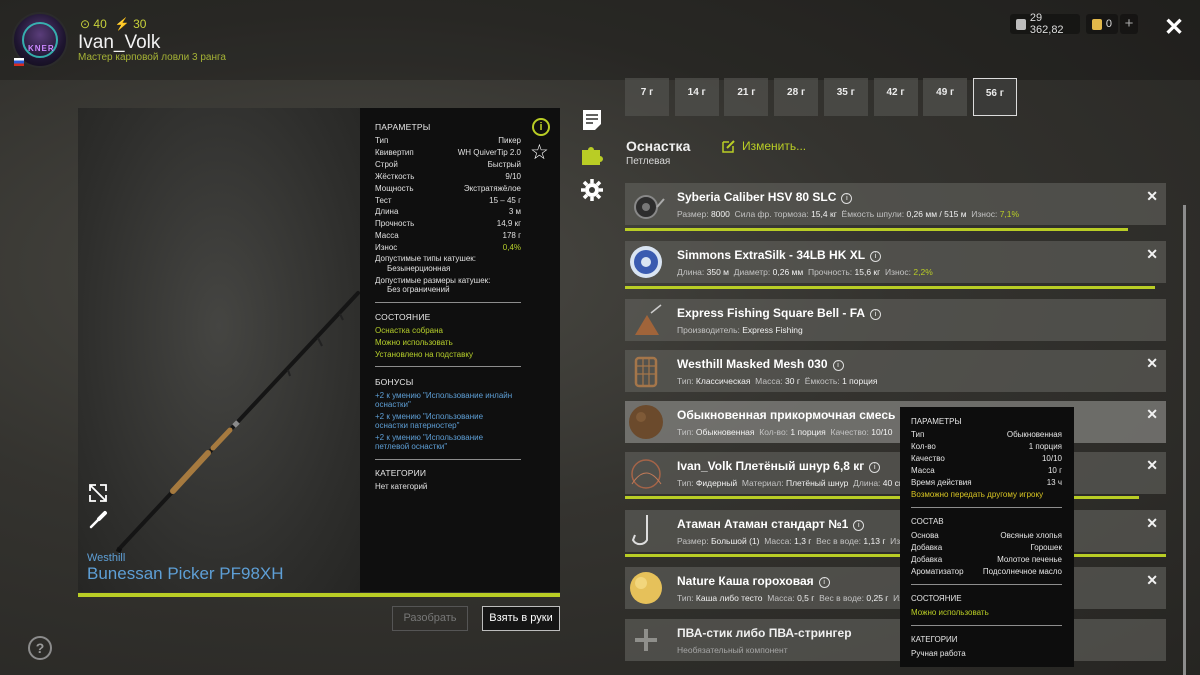 The image size is (1200, 675). Describe the element at coordinates (430, 618) in the screenshot. I see `disassemble-button: Разобрать` at that location.